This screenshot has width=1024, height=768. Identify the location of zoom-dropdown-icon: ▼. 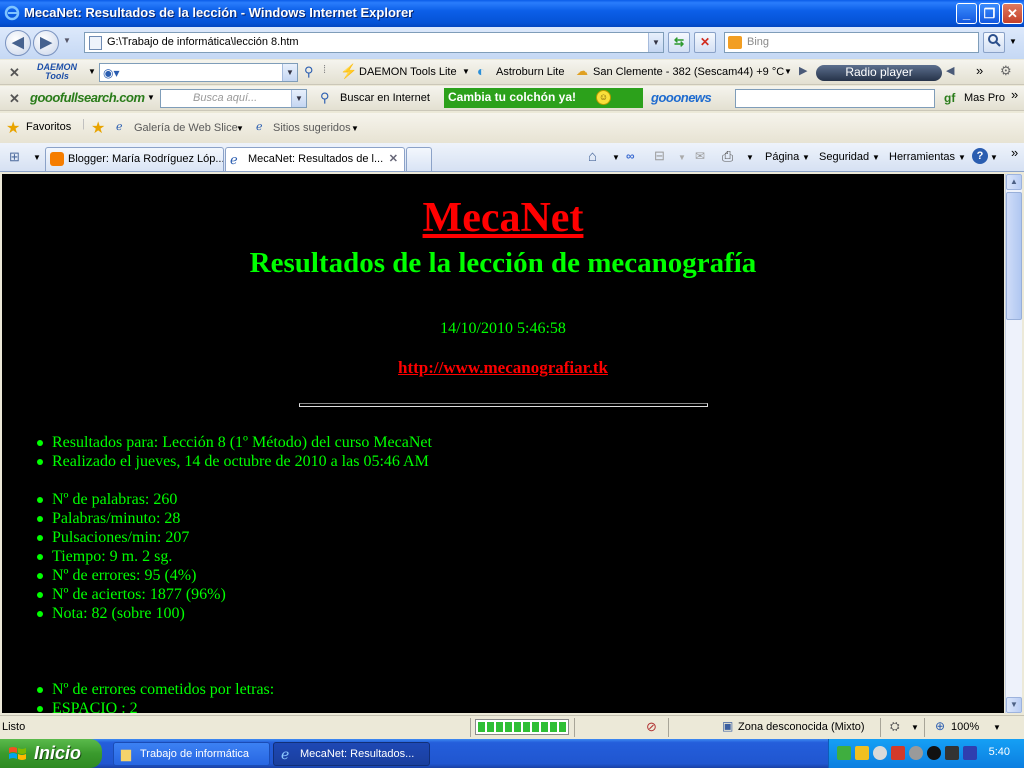
(997, 727).